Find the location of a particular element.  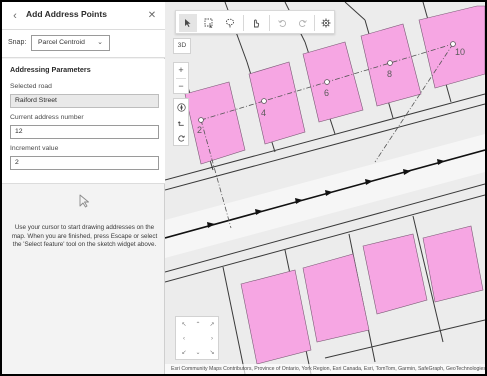

hand-pointer-icon is located at coordinates (257, 23).